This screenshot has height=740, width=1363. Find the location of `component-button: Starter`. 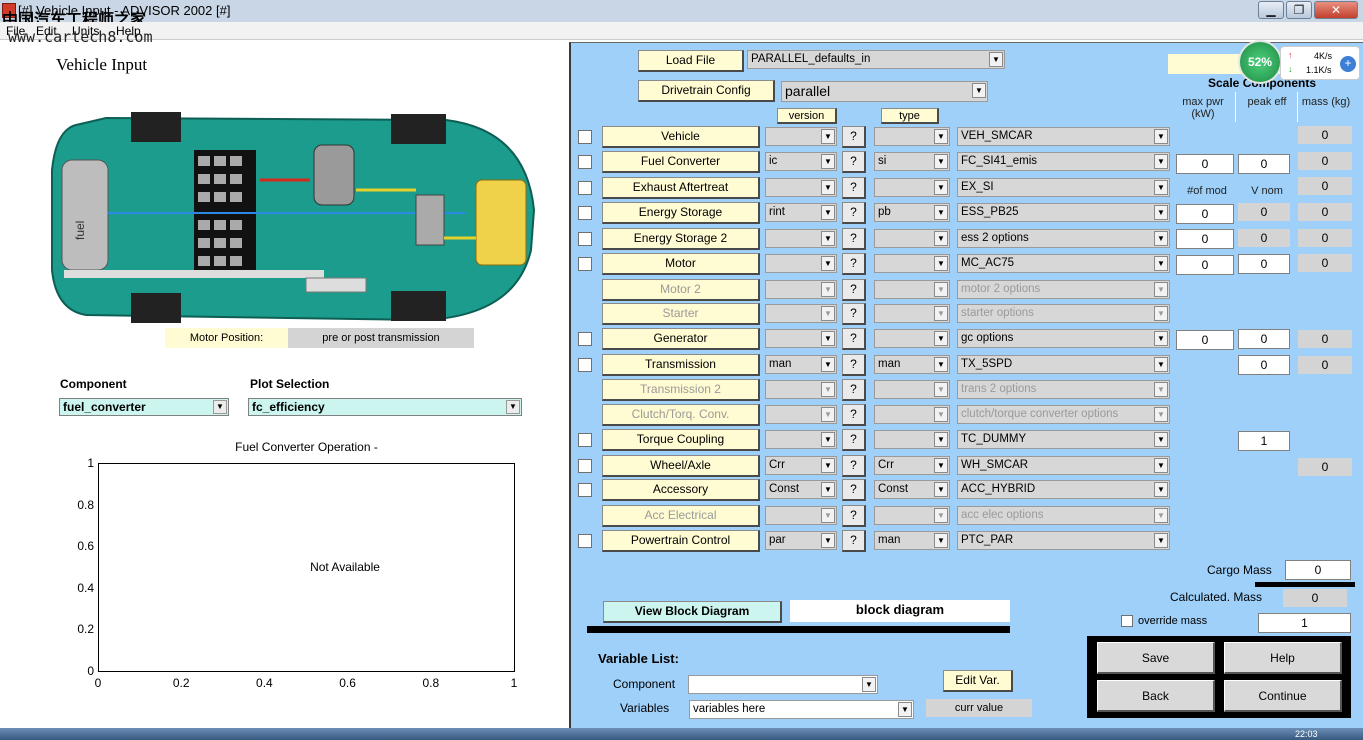

component-button: Starter is located at coordinates (681, 314).